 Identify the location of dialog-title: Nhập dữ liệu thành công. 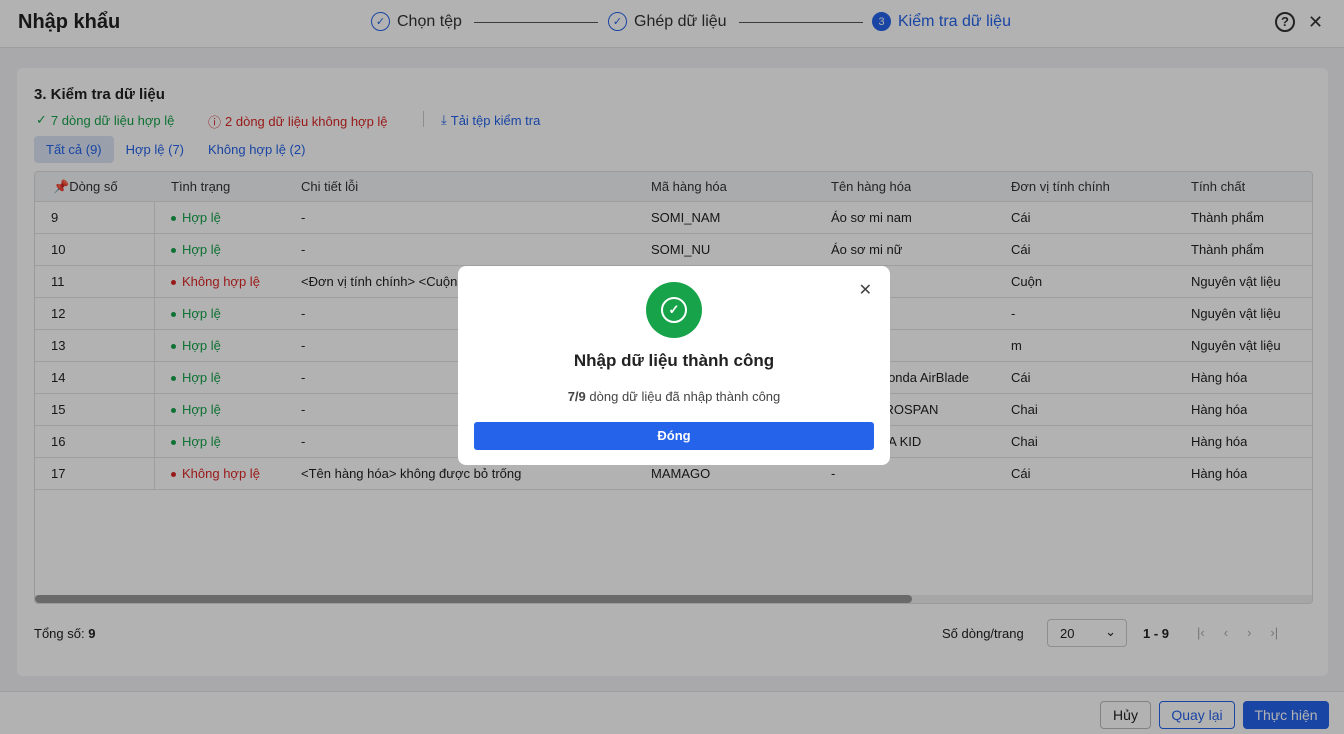
(674, 360).